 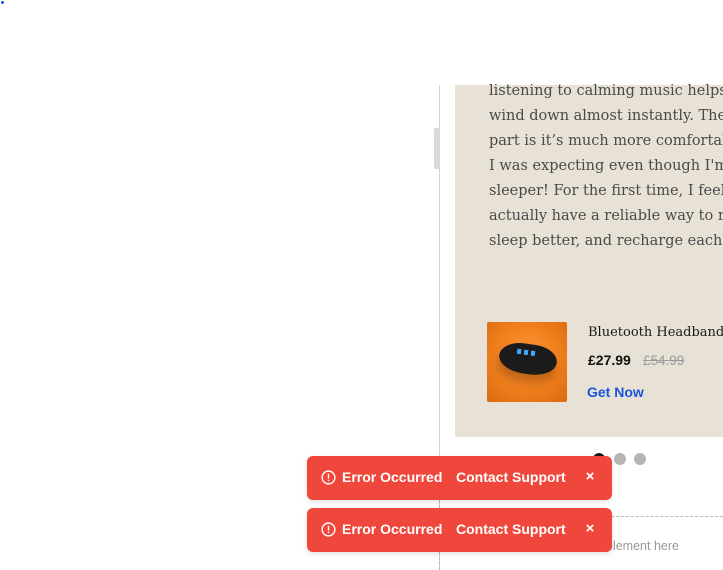 What do you see at coordinates (606, 216) in the screenshot?
I see `testimonial-line: actually have a reliable way to relax,` at bounding box center [606, 216].